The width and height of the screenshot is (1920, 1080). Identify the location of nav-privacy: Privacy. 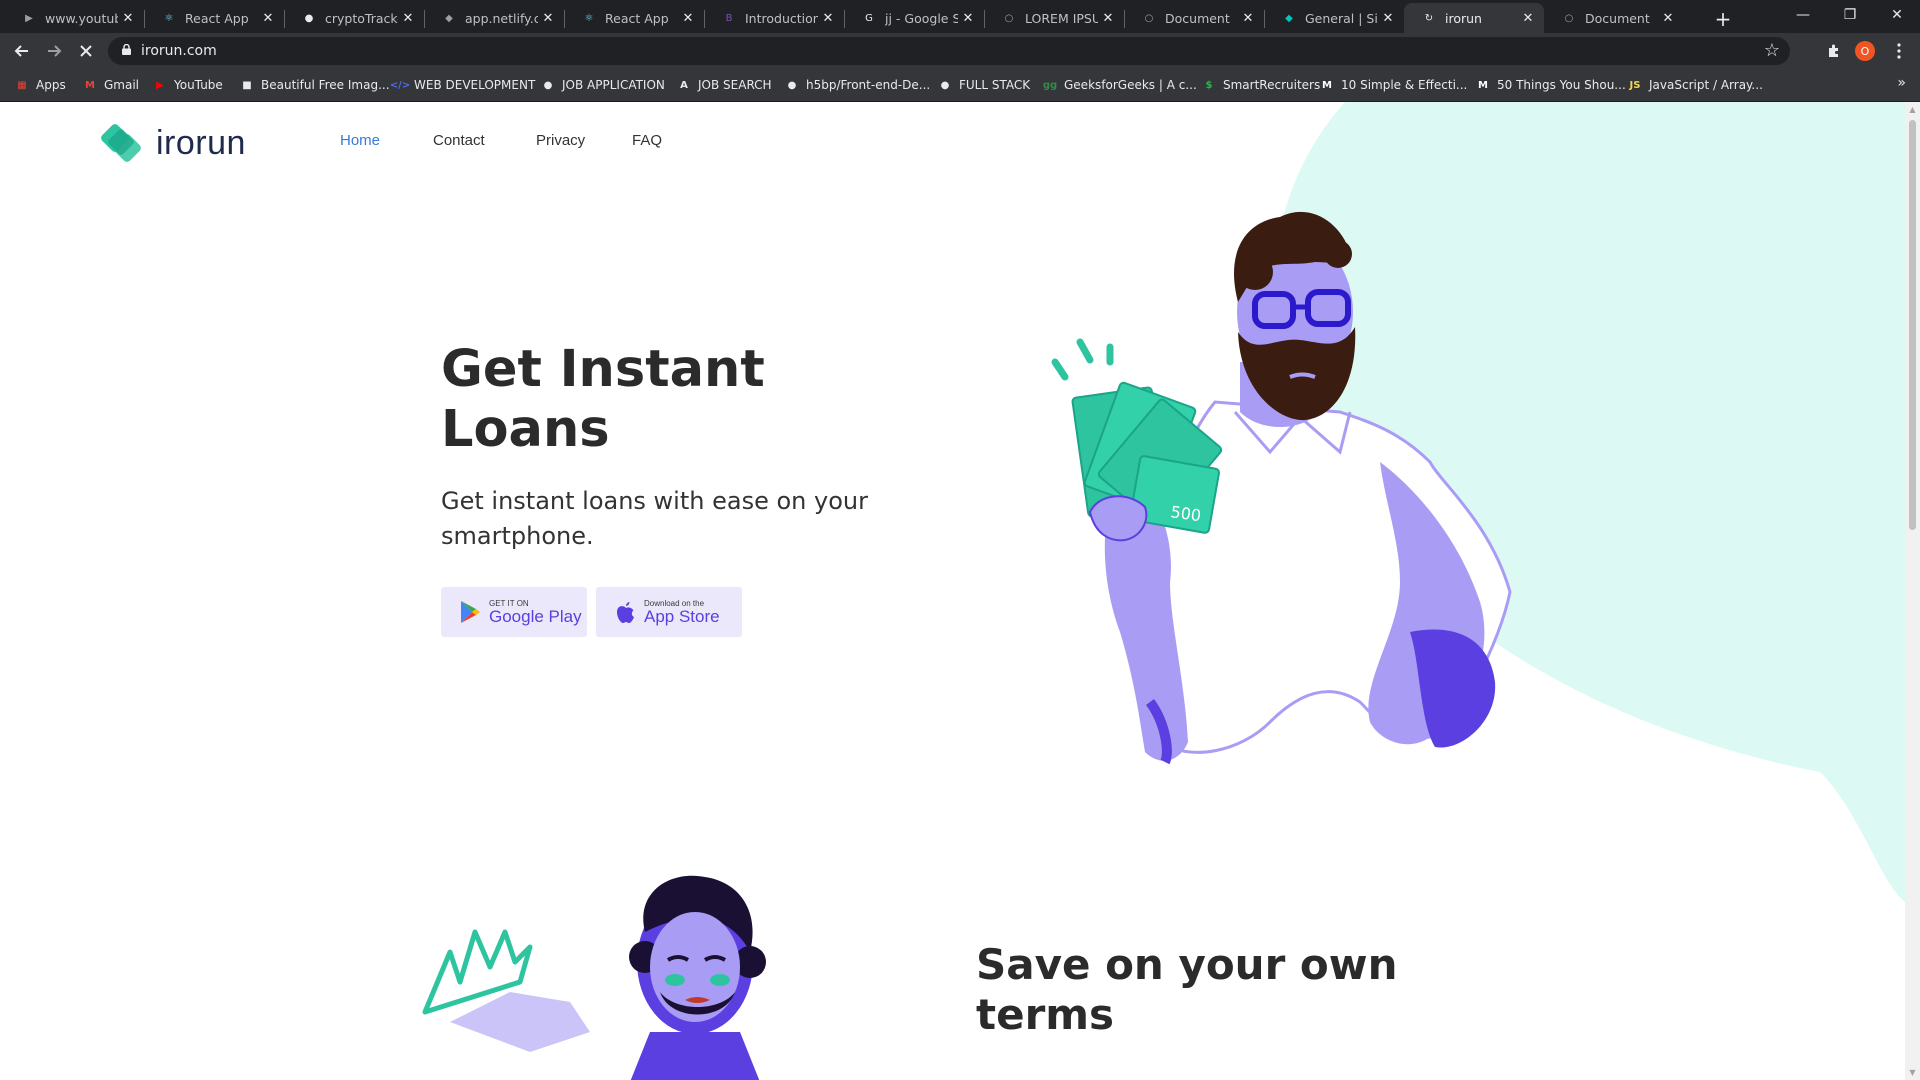
(560, 140).